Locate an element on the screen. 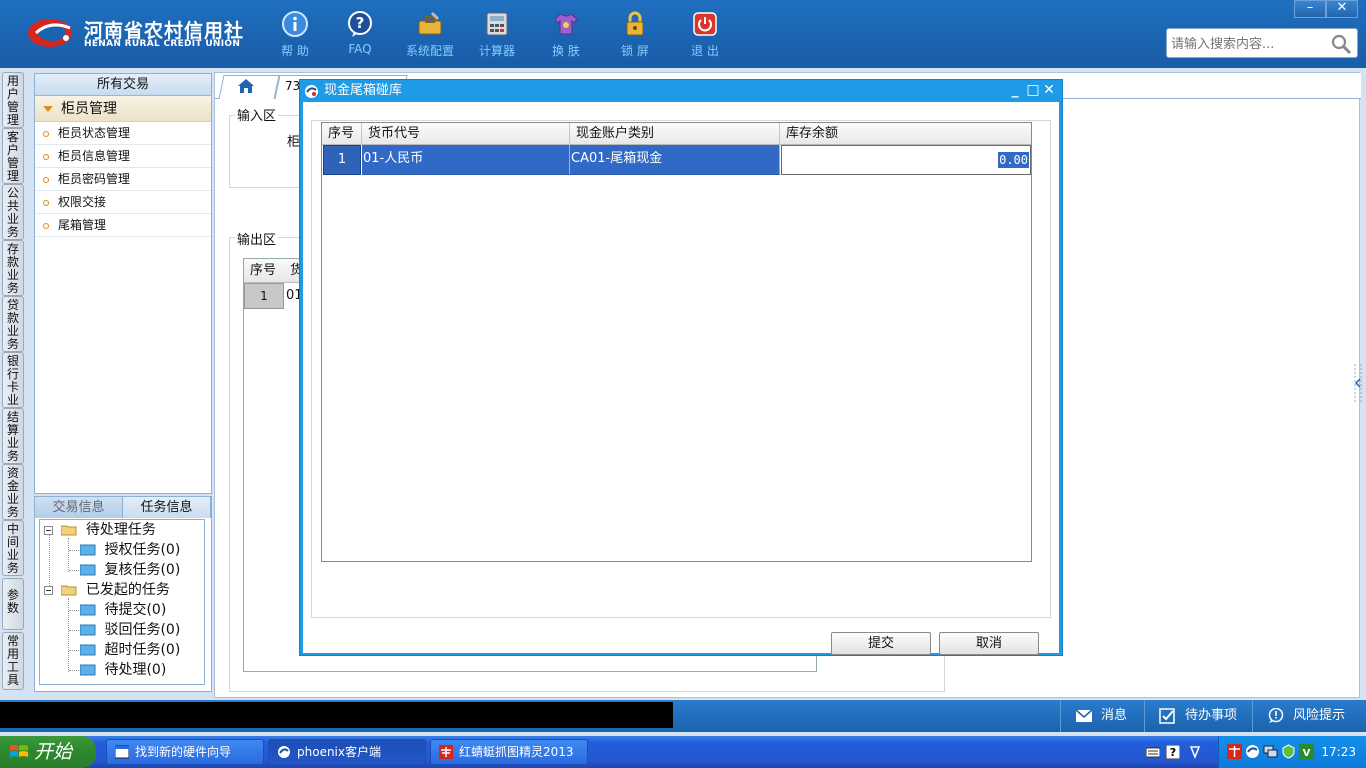 This screenshot has height=768, width=1366. tree-node-review-tasks: 复核任务(0) is located at coordinates (130, 570).